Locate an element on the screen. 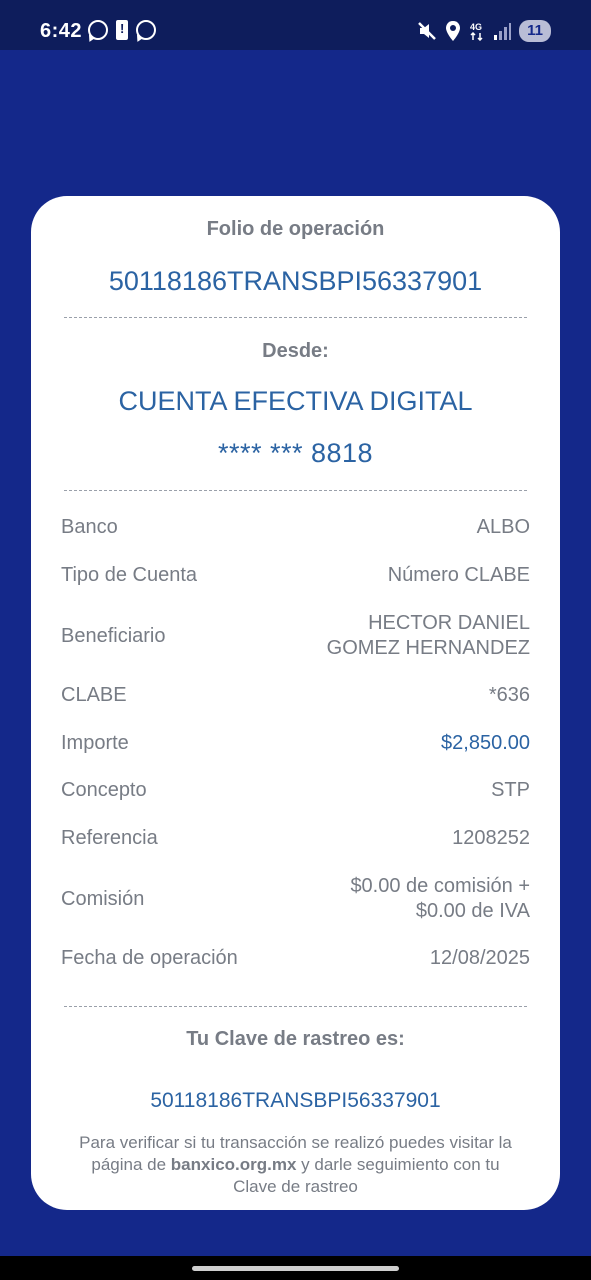 The image size is (591, 1280). detail-value: Número CLABE is located at coordinates (458, 575).